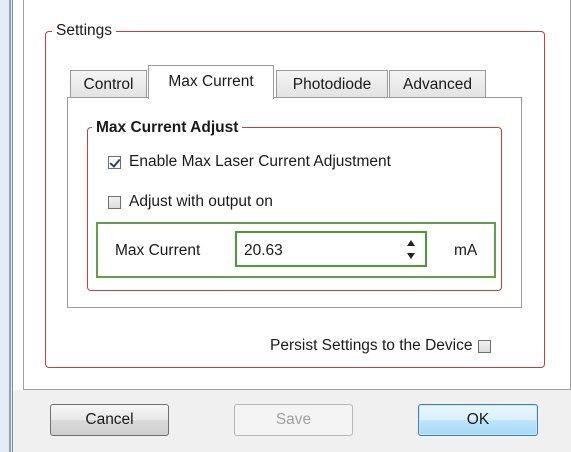  Describe the element at coordinates (6, 226) in the screenshot. I see `window-edge` at that location.